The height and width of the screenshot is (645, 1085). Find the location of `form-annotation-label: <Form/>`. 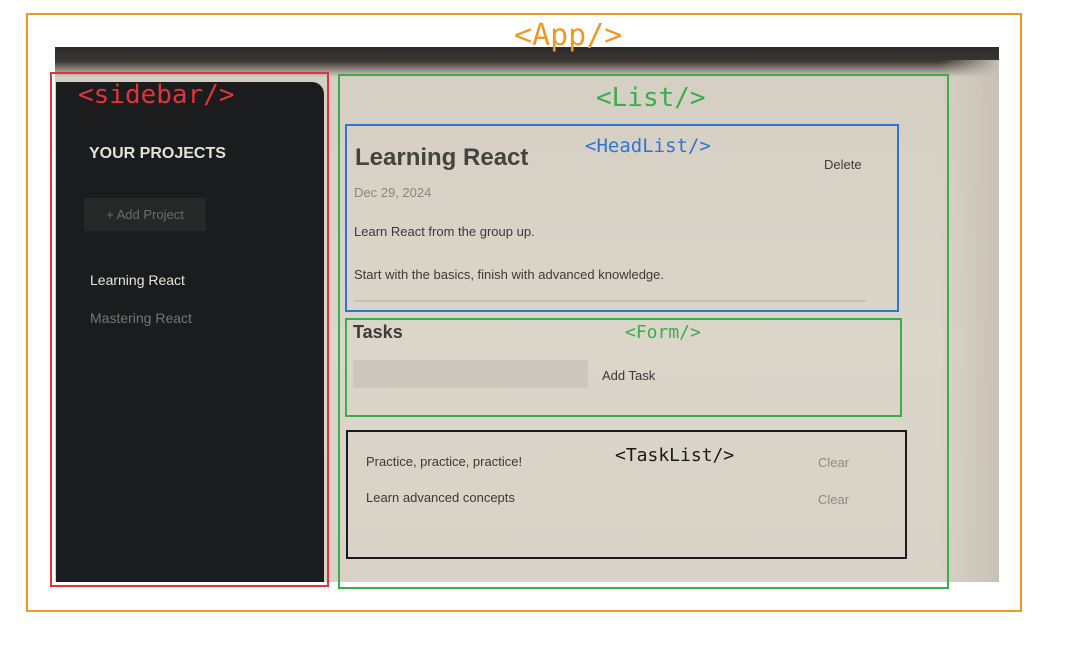

form-annotation-label: <Form/> is located at coordinates (663, 332).